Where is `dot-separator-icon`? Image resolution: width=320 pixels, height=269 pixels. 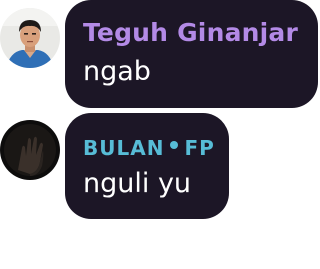
dot-separator-icon is located at coordinates (174, 145).